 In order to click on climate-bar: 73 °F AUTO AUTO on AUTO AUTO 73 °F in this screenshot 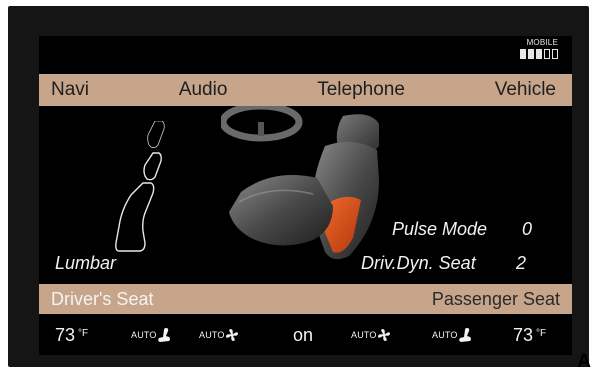, I will do `click(305, 335)`.